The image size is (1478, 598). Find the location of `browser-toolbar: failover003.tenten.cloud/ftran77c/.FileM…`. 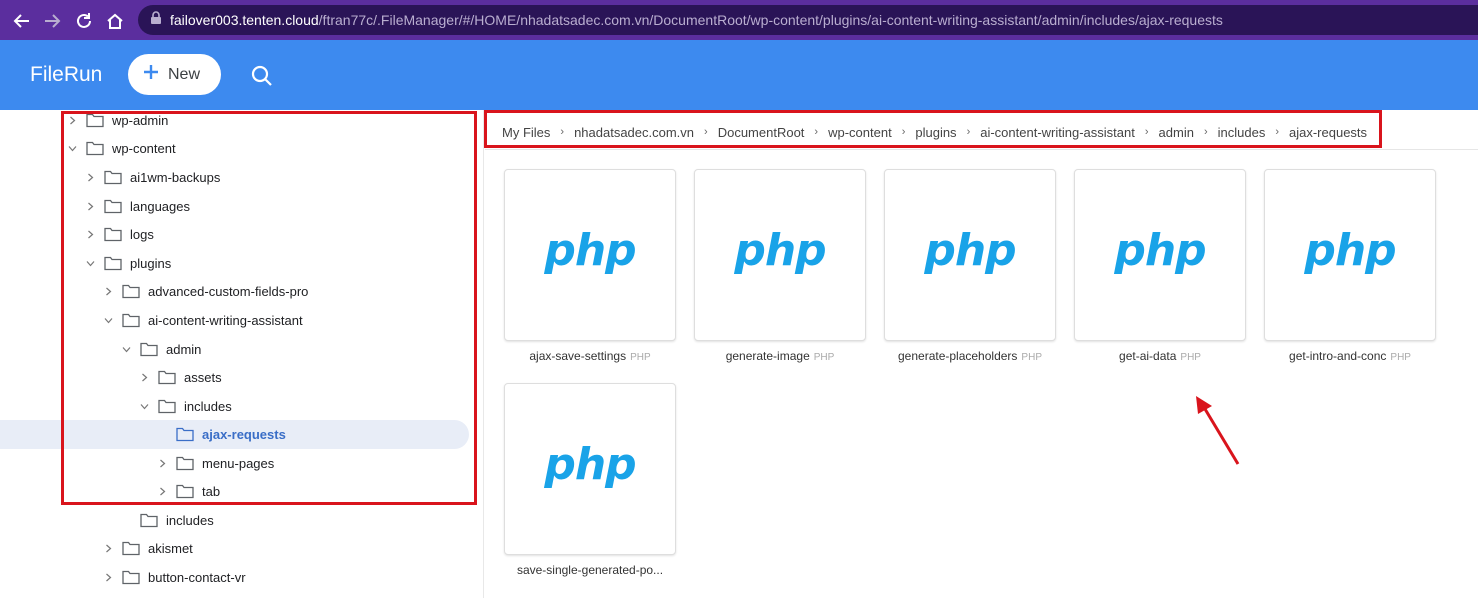

browser-toolbar: failover003.tenten.cloud/ftran77c/.FileM… is located at coordinates (739, 20).